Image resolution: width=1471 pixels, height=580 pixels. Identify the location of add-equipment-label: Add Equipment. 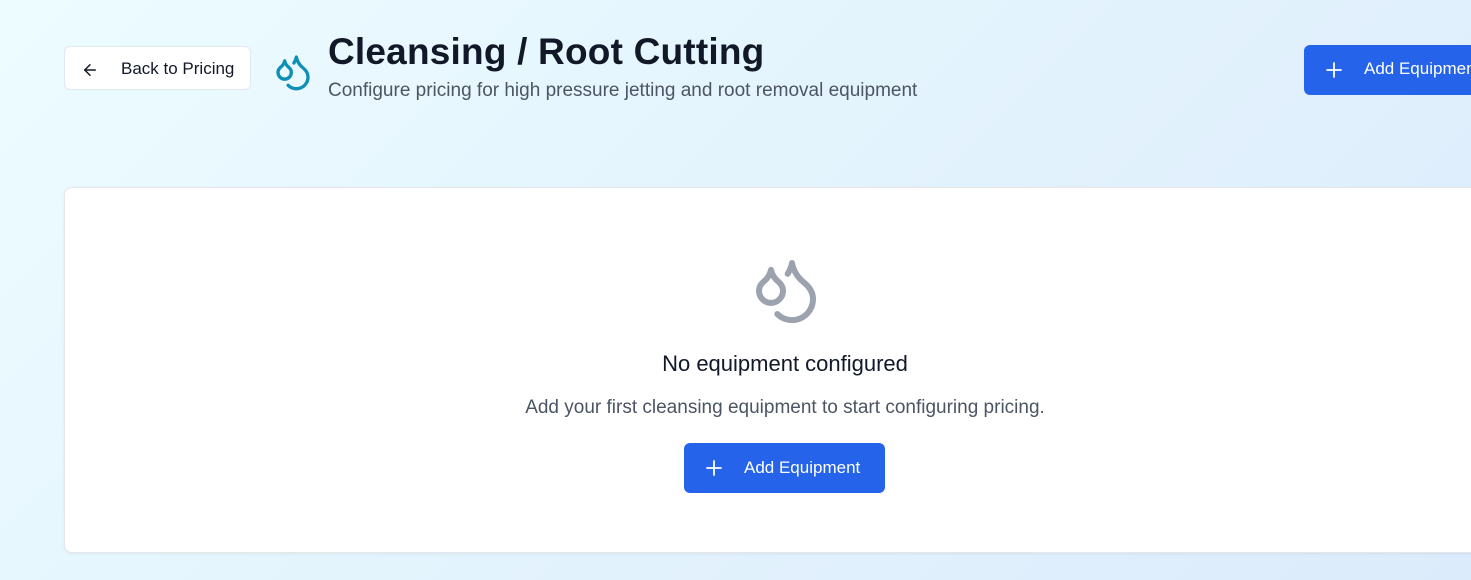
(1417, 68).